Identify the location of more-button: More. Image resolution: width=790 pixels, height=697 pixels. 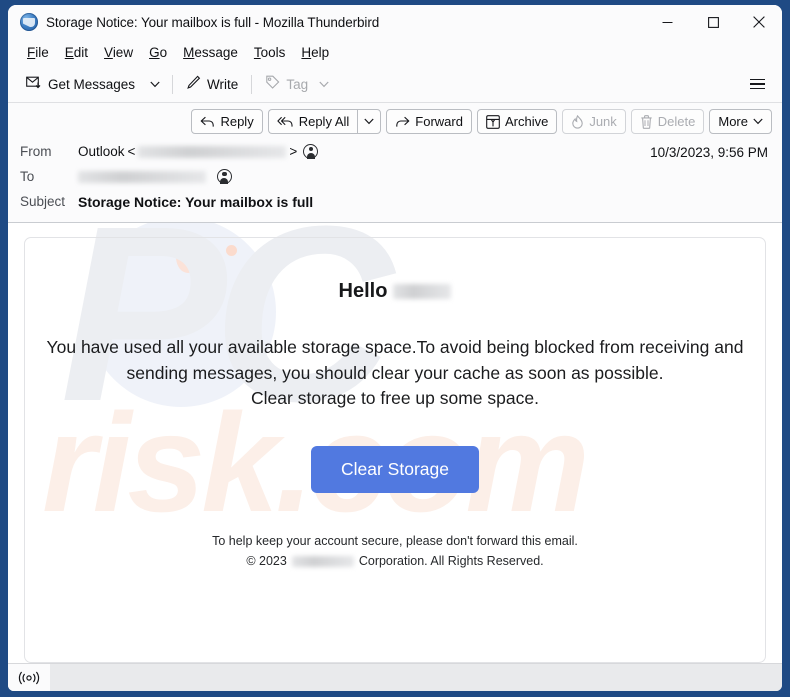
(740, 121).